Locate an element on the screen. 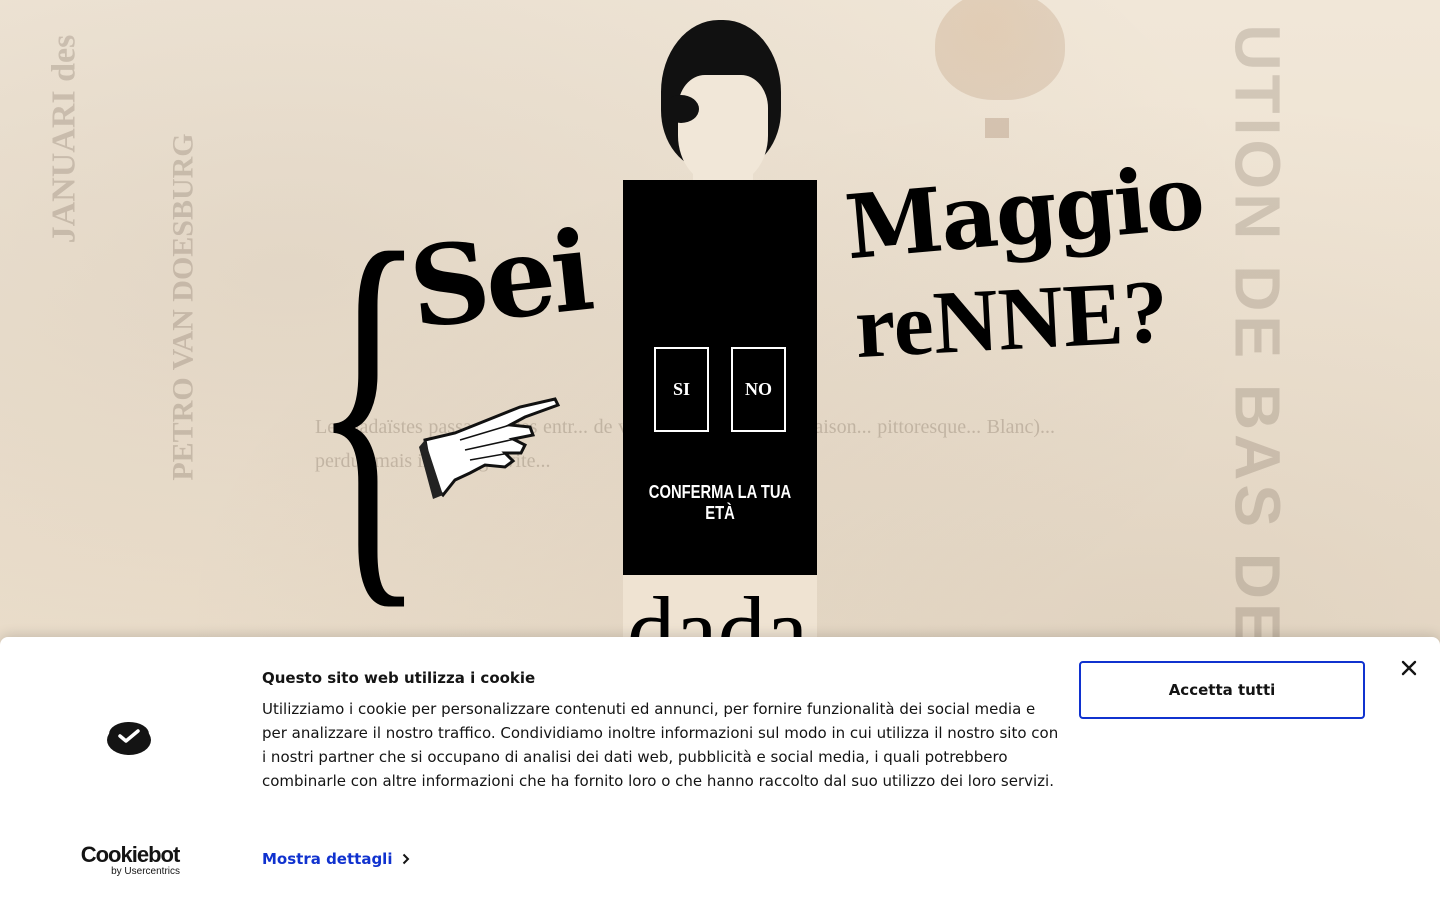  portrait-face is located at coordinates (723, 130).